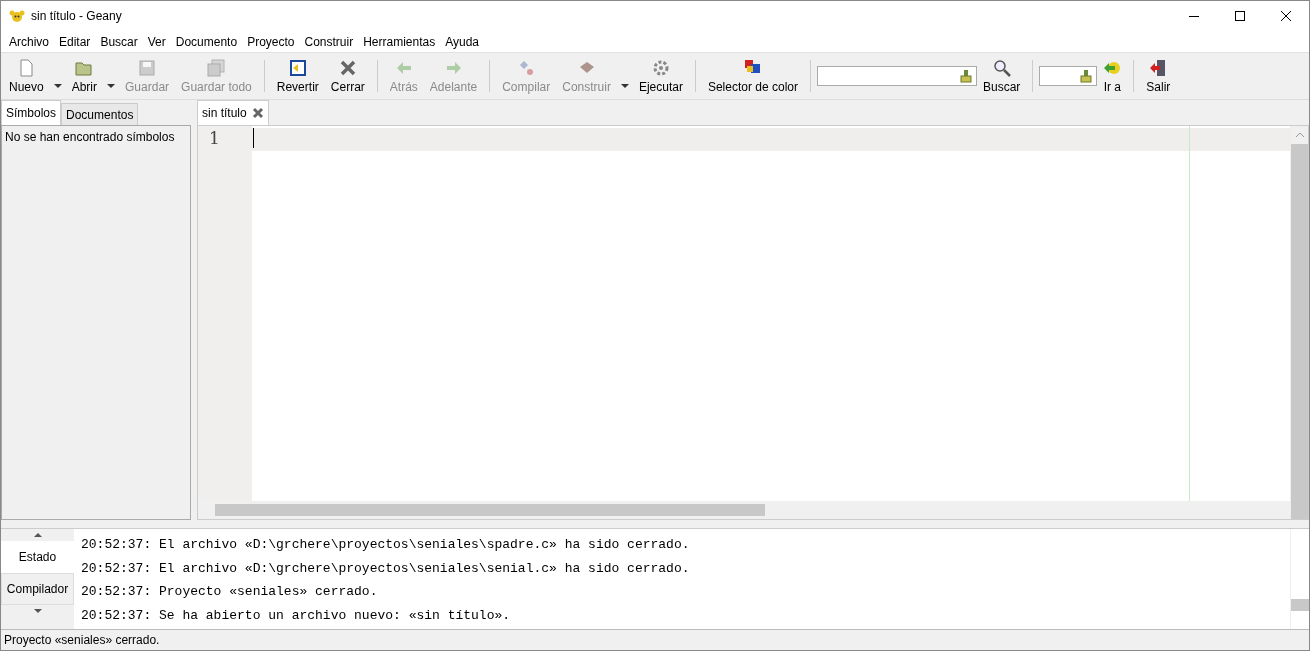 The height and width of the screenshot is (651, 1310). I want to click on window-title: sin título - Geany, so click(76, 16).